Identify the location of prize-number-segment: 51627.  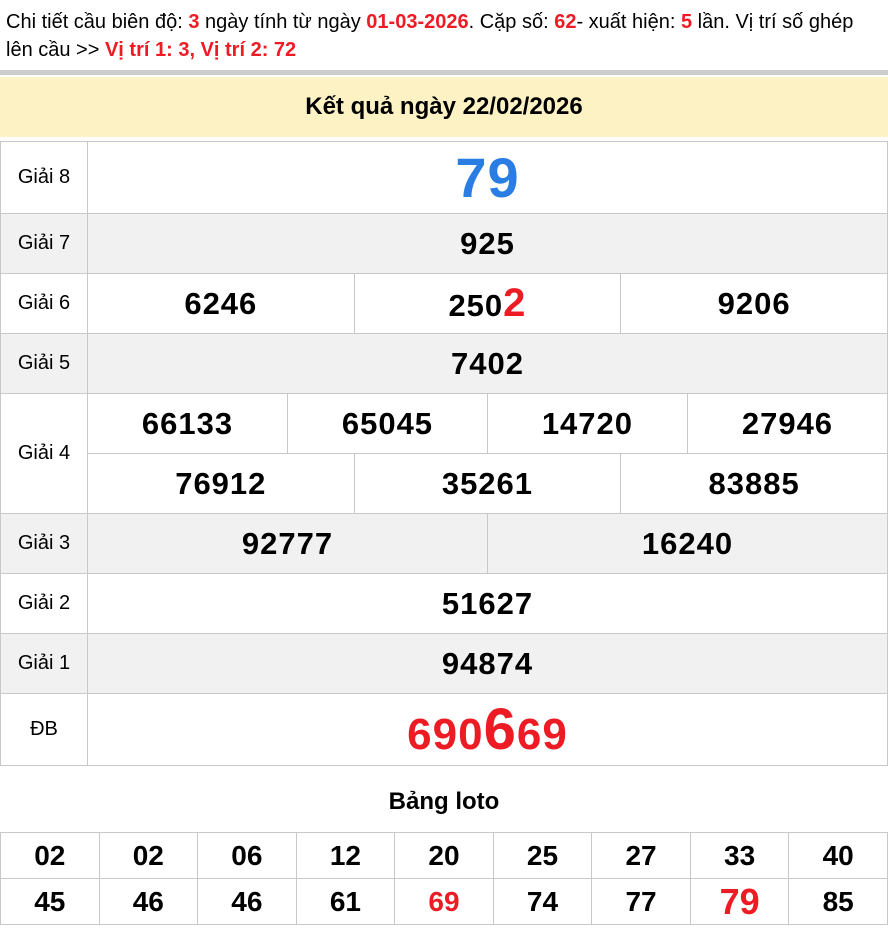
(487, 603).